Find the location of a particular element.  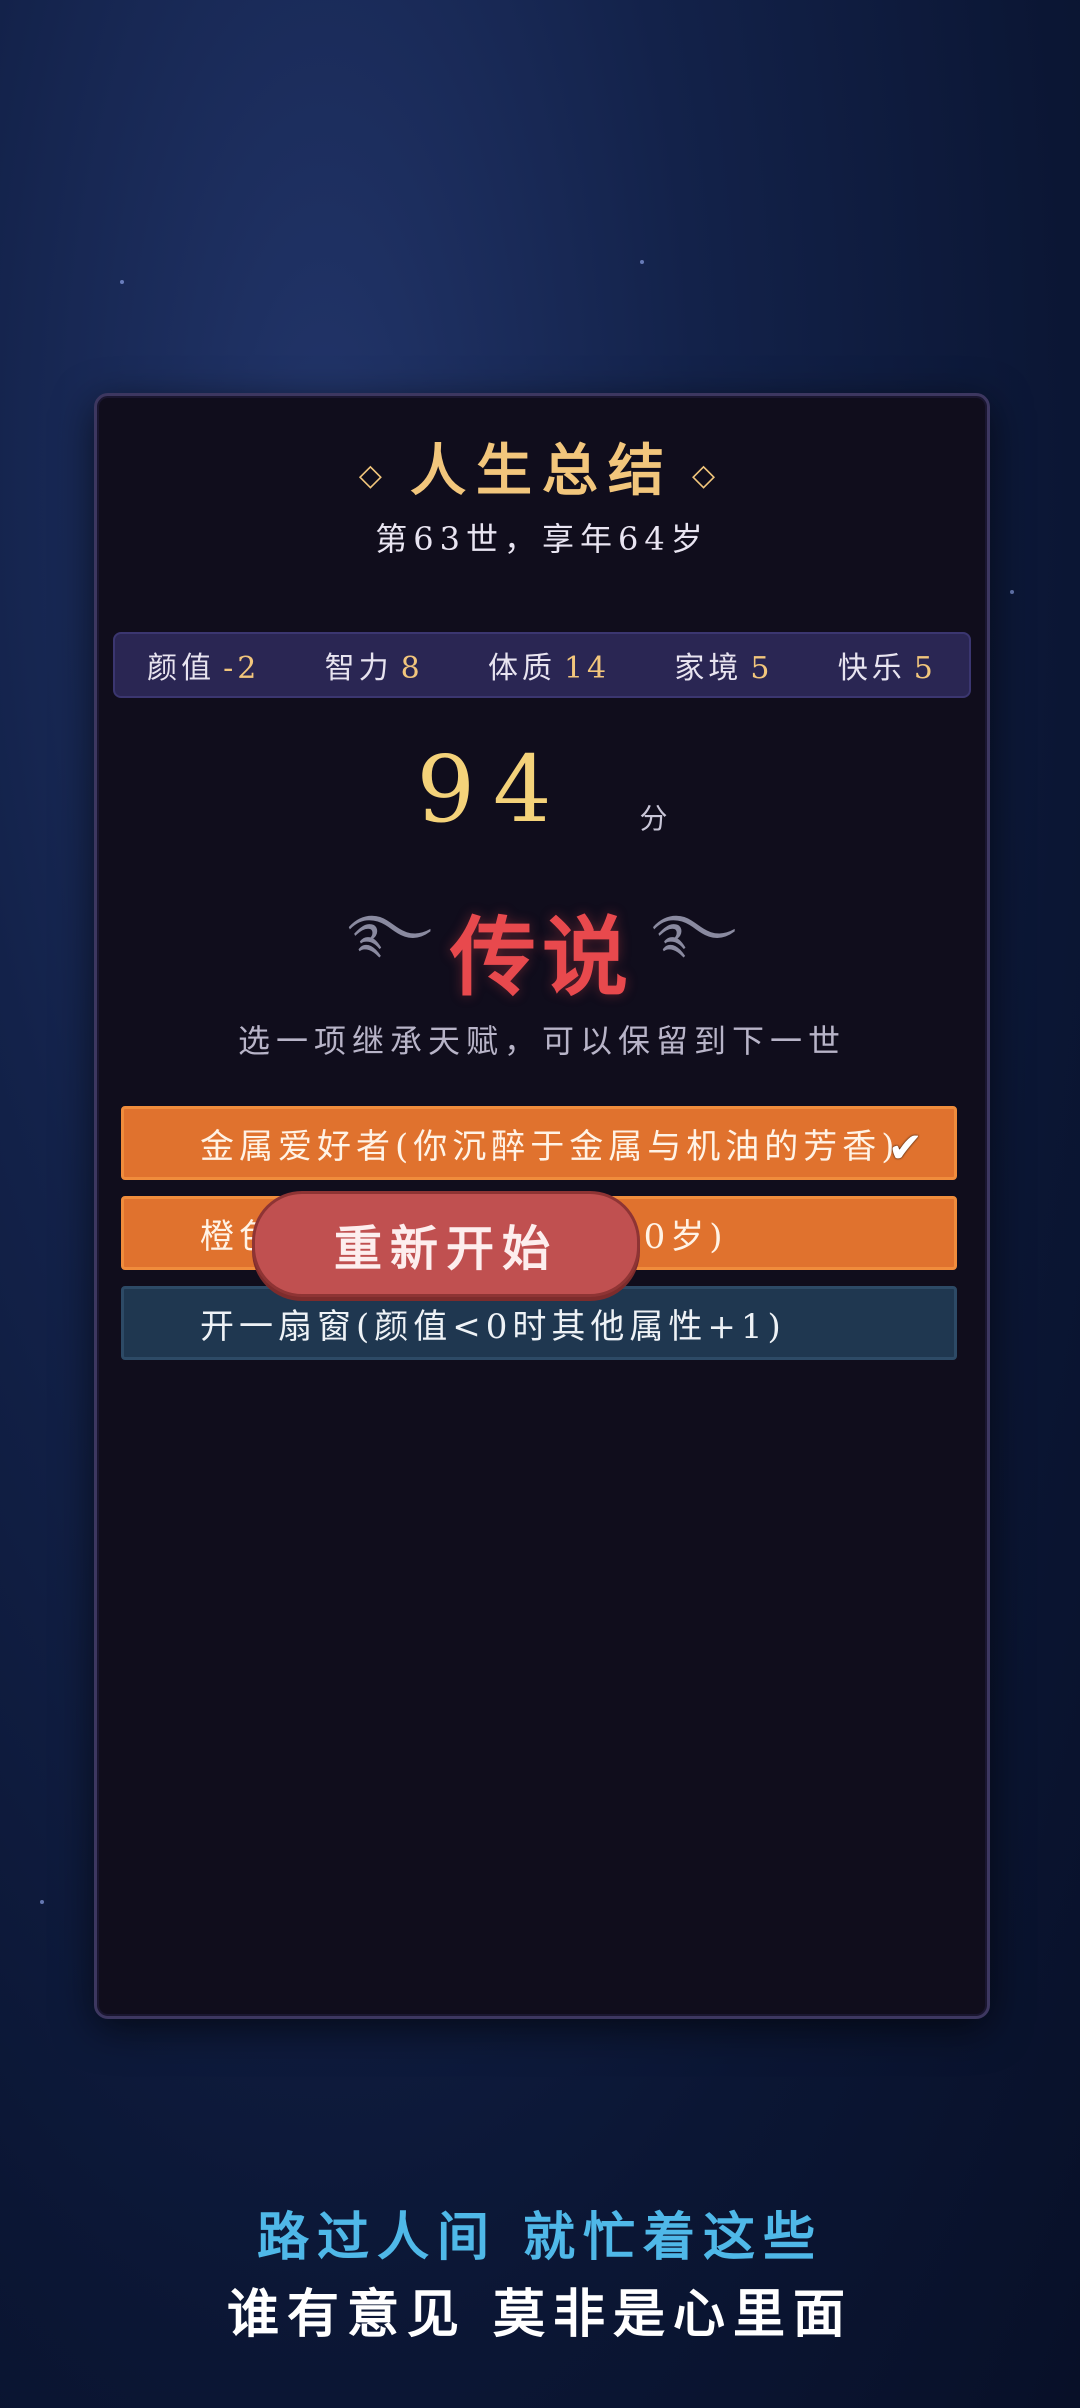

stats-bar: 颜值 -2 智力 8 体质 14 家境 5 快乐 5 is located at coordinates (542, 665).